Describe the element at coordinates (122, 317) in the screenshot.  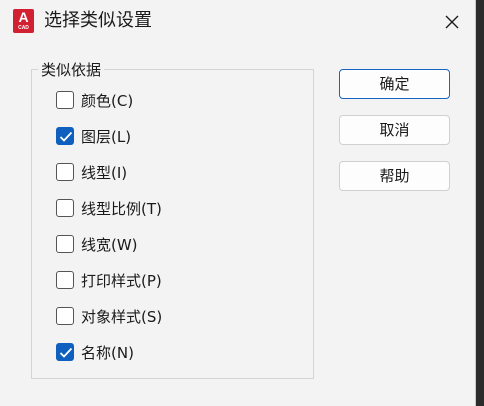
I see `checkbox-label: 对象样式(S)` at that location.